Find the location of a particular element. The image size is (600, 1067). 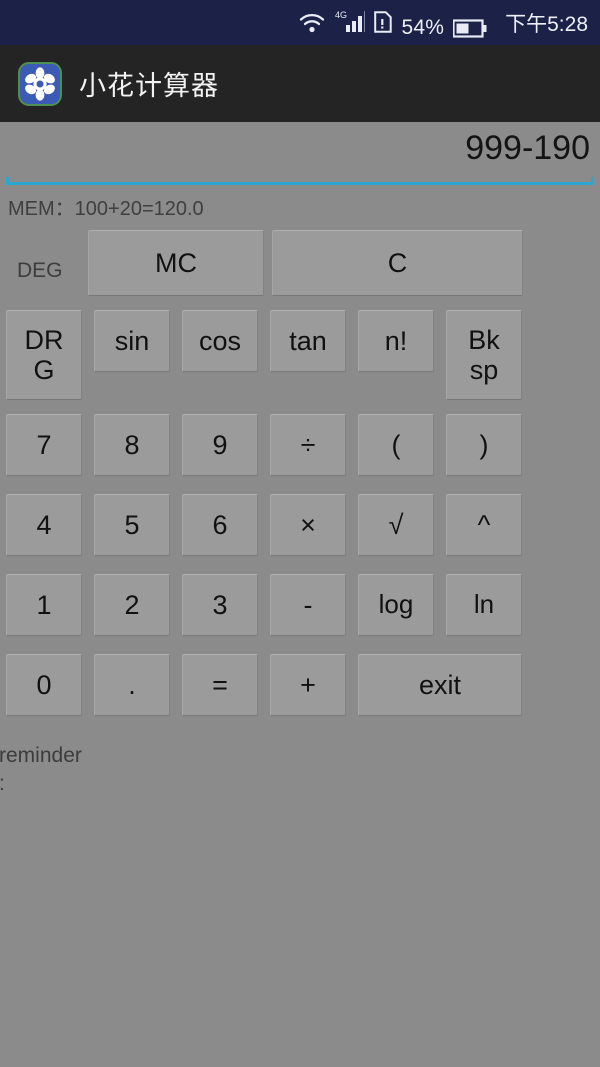

angle-mode-label: DEG is located at coordinates (40, 270).